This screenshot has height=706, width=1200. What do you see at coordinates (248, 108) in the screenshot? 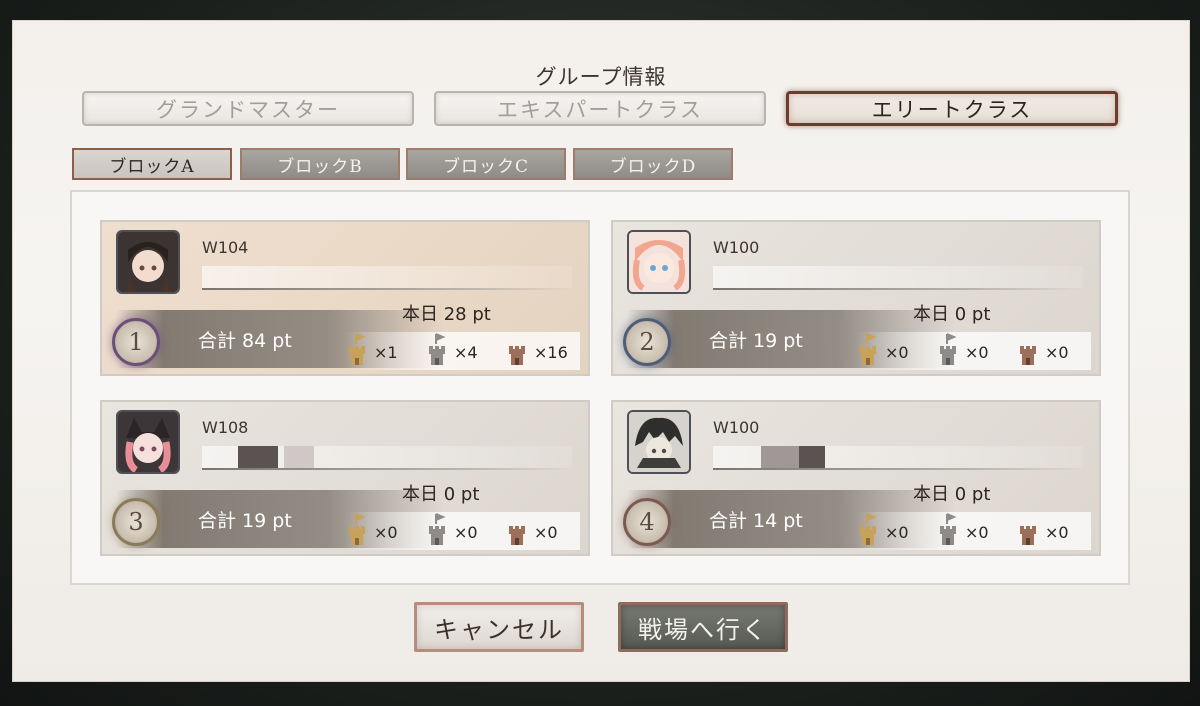
I see `tab-grand-master: グランドマスター` at bounding box center [248, 108].